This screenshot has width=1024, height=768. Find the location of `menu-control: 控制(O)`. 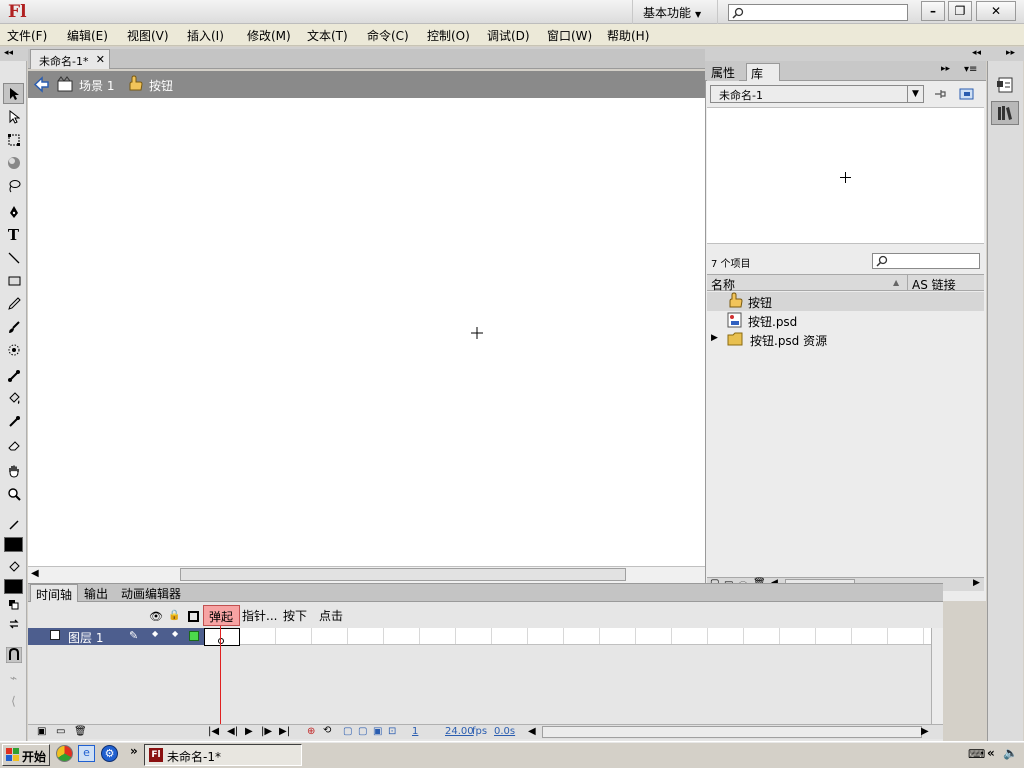

menu-control: 控制(O) is located at coordinates (448, 35).